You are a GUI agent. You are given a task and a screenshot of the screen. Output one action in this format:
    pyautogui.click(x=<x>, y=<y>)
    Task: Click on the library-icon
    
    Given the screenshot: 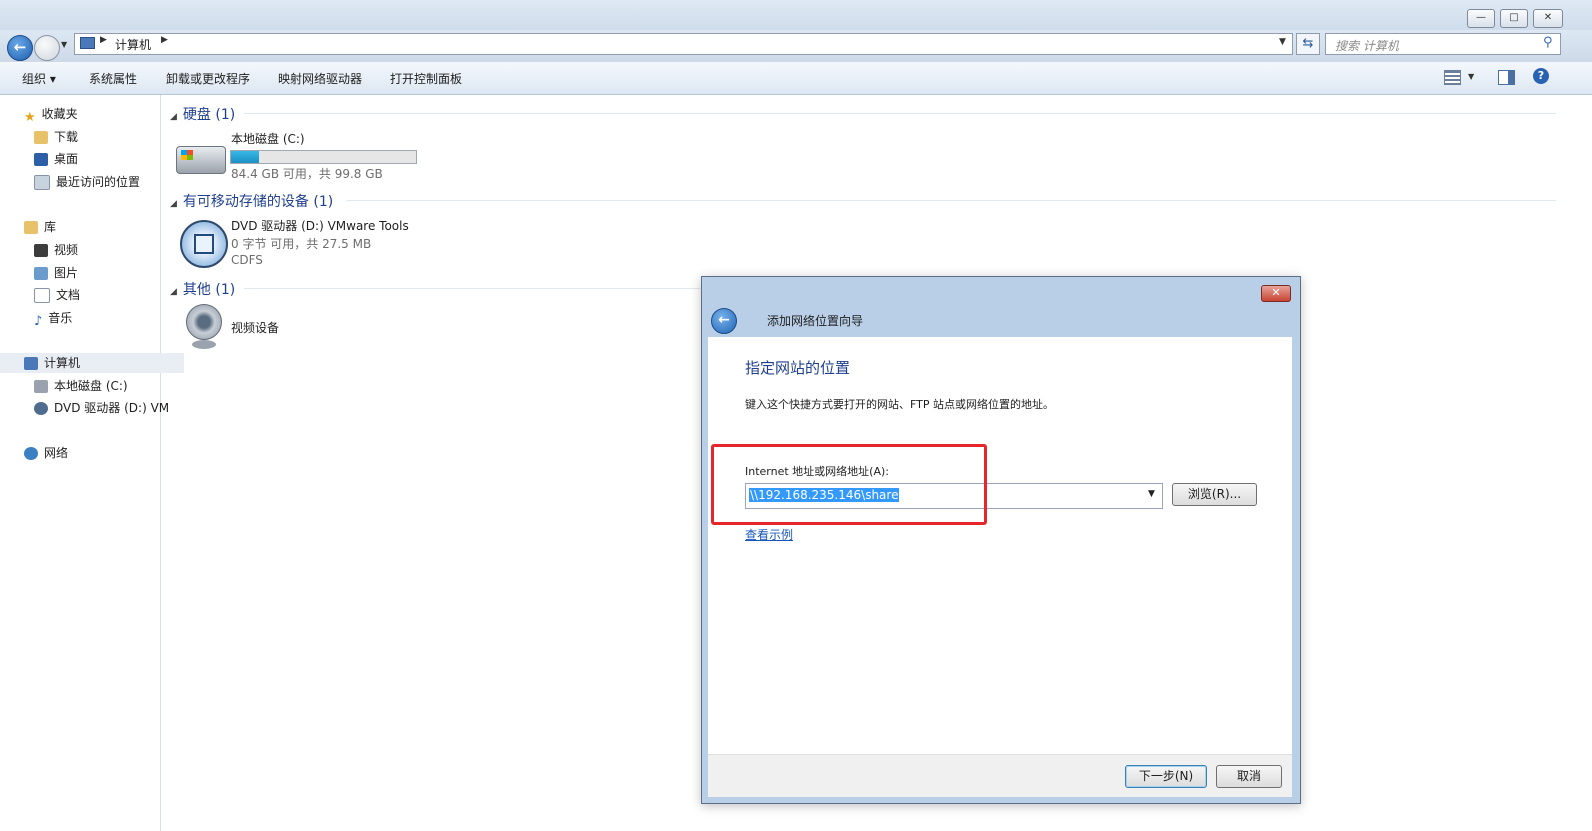 What is the action you would take?
    pyautogui.click(x=31, y=227)
    